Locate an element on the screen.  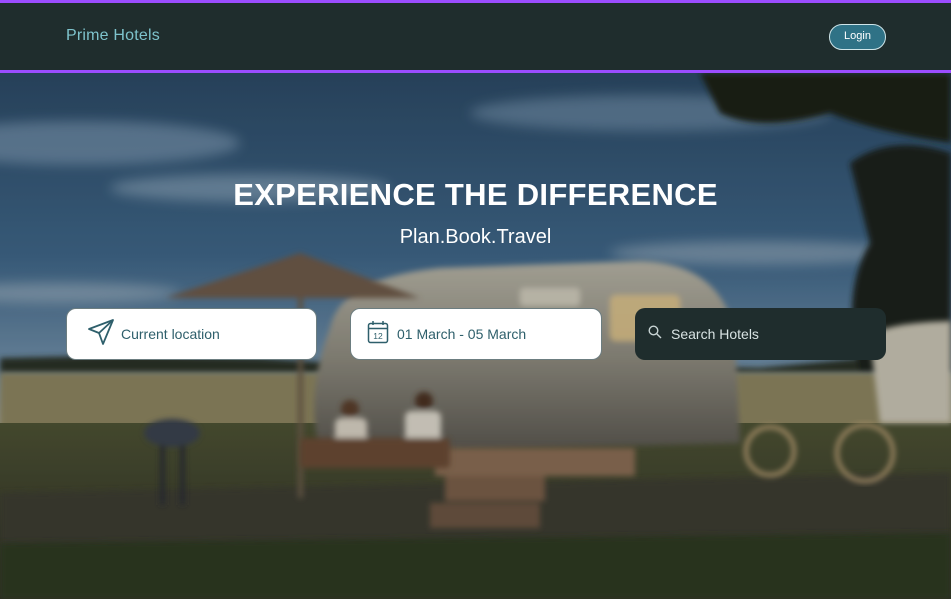
calendar-icon: 12 is located at coordinates (378, 334).